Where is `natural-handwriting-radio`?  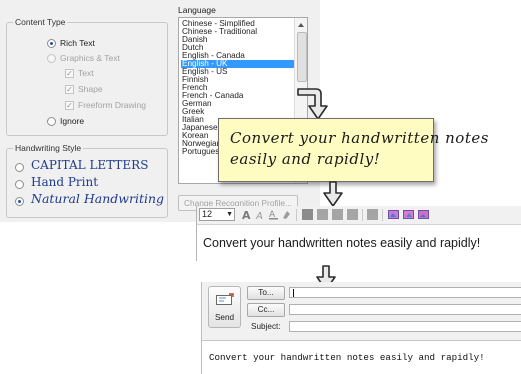
natural-handwriting-radio is located at coordinates (19, 201).